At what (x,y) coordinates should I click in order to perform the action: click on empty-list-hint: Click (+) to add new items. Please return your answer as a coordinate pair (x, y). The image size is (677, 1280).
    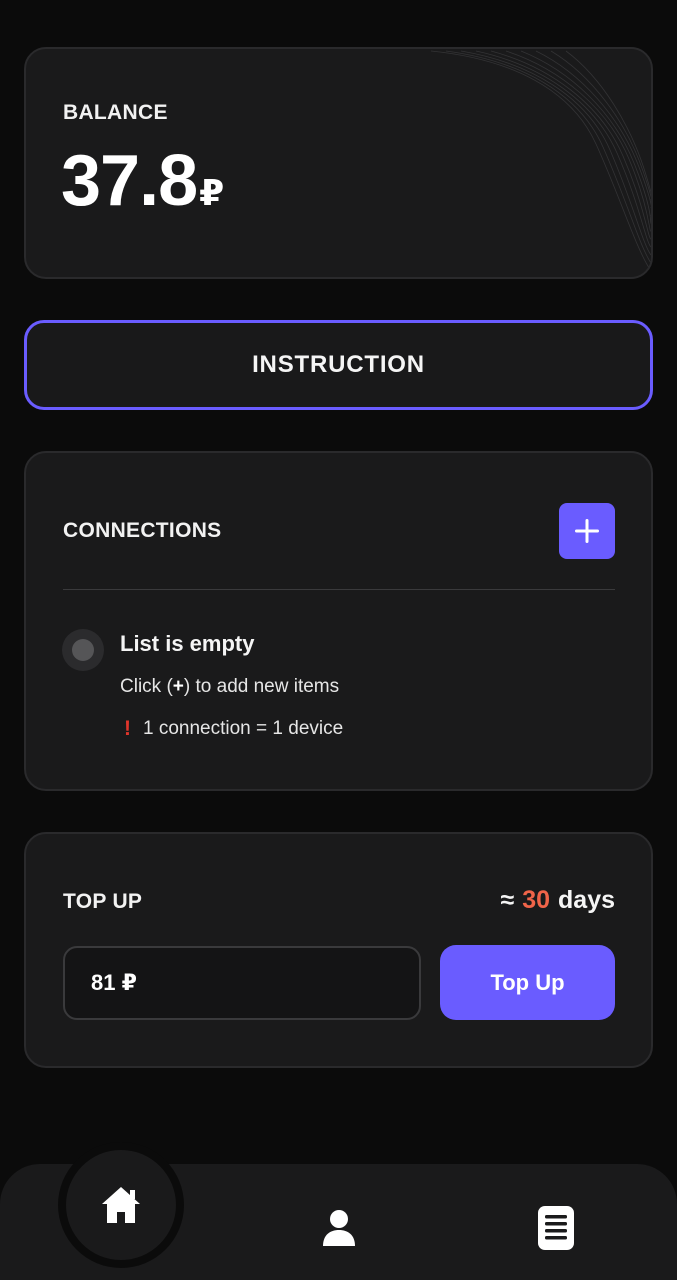
    Looking at the image, I should click on (229, 687).